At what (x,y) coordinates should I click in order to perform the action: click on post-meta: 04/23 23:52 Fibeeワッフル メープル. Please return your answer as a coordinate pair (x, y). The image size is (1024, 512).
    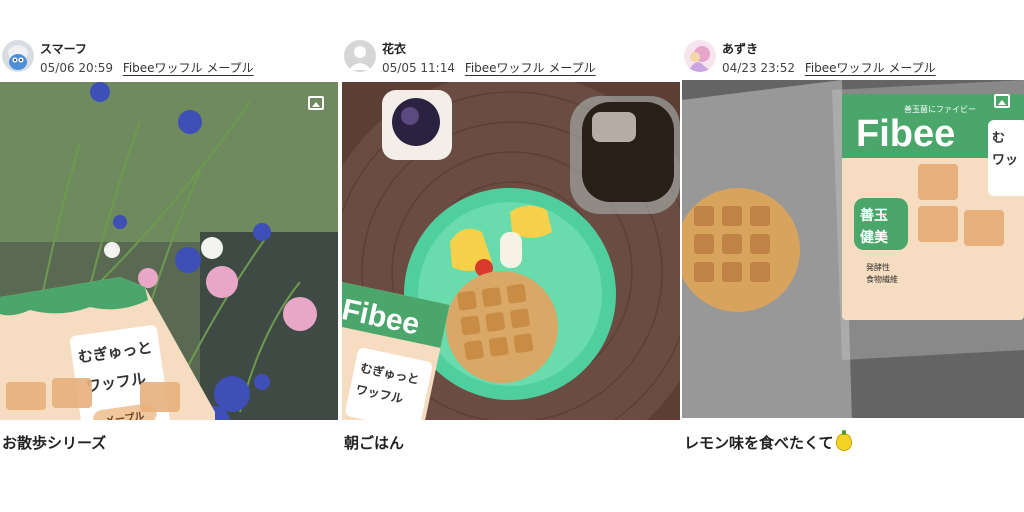
    Looking at the image, I should click on (829, 67).